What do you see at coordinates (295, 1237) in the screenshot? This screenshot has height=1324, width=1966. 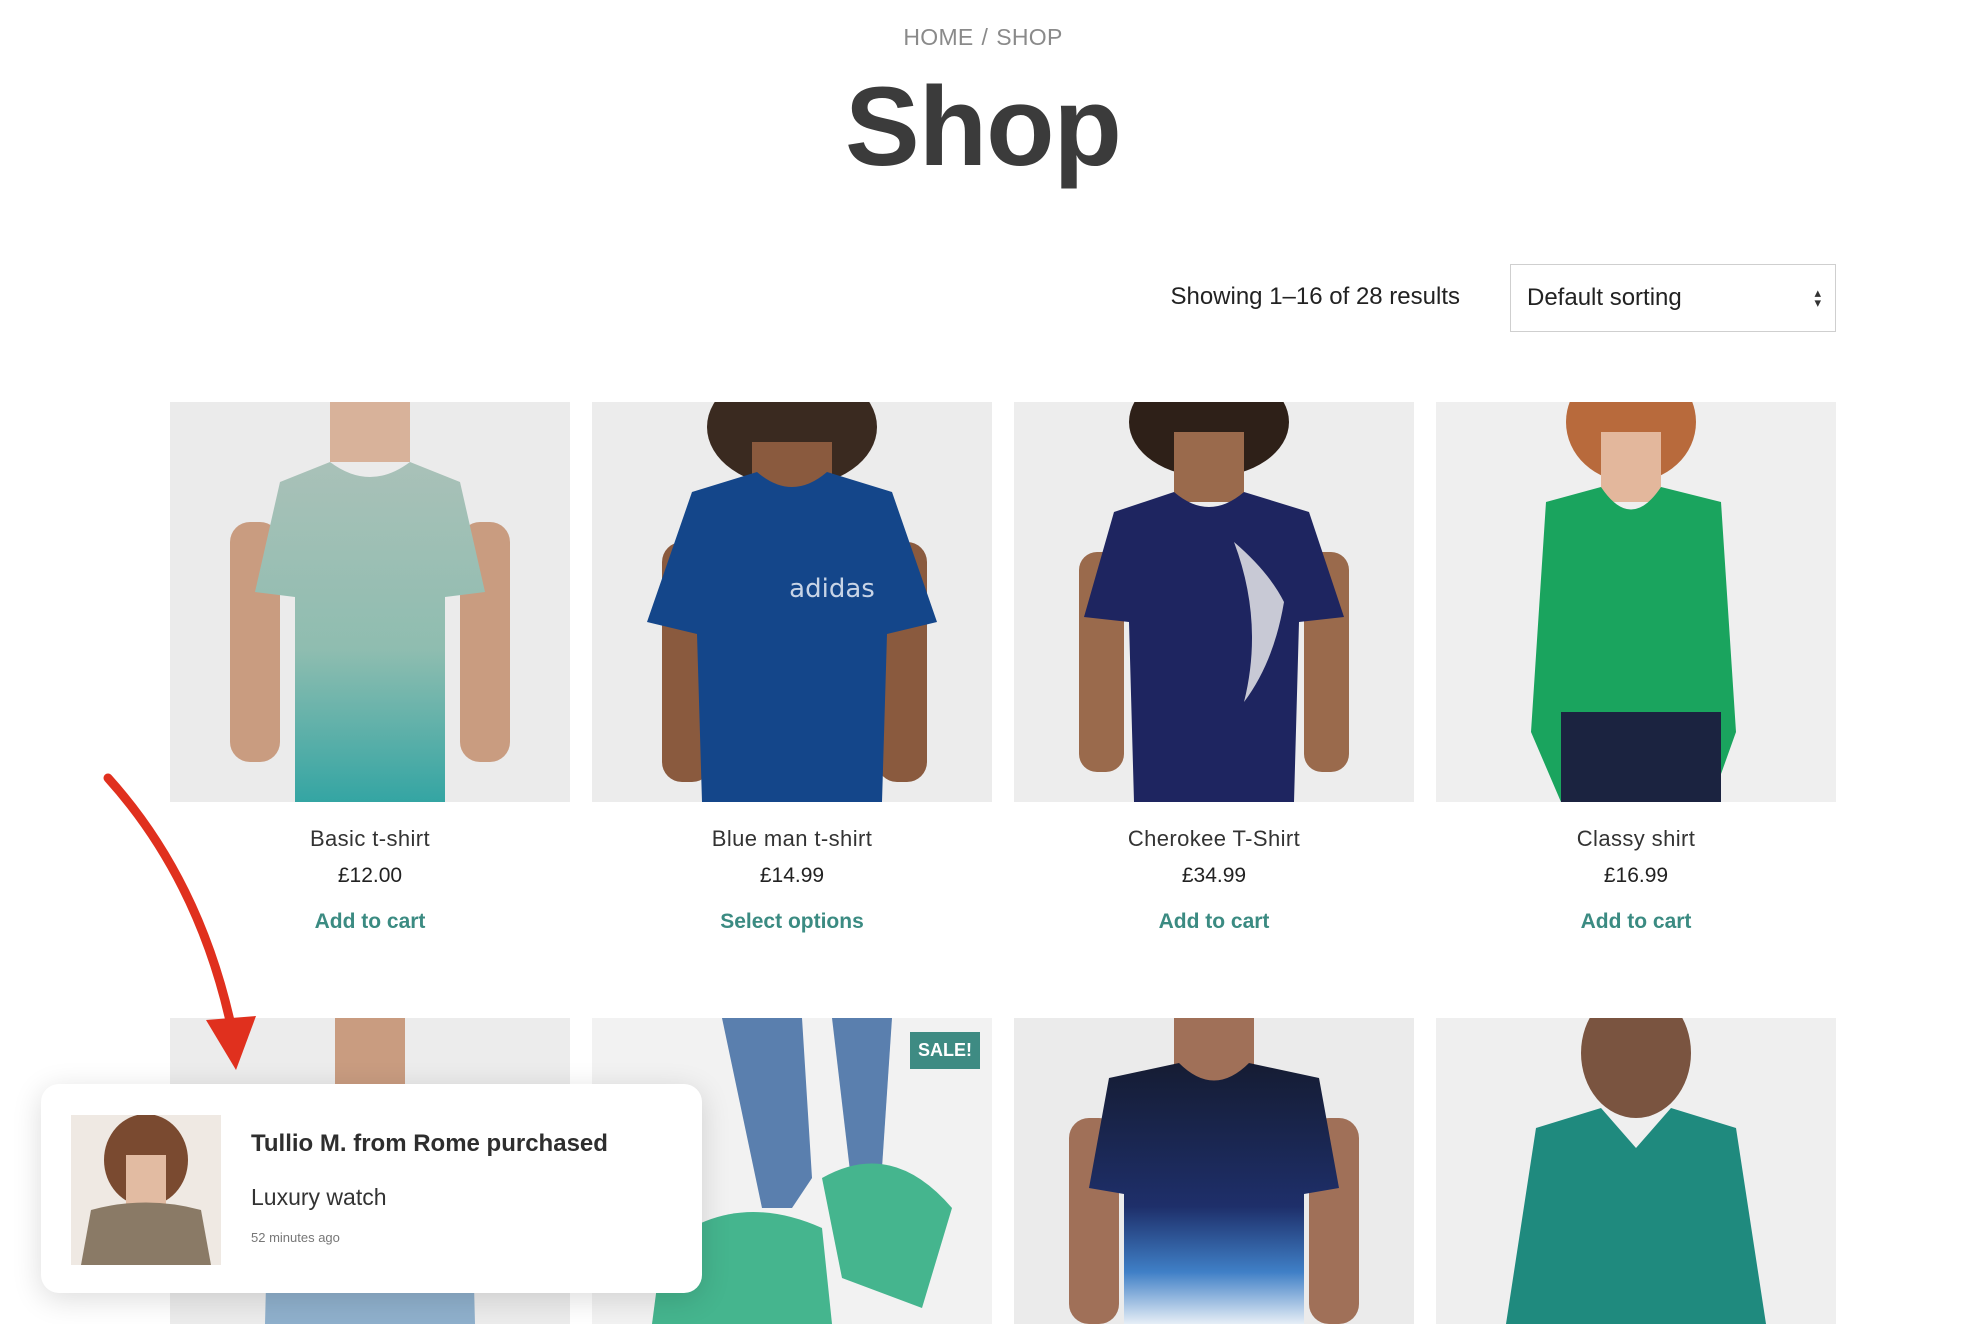 I see `notification-timestamp: 52 minutes ago` at bounding box center [295, 1237].